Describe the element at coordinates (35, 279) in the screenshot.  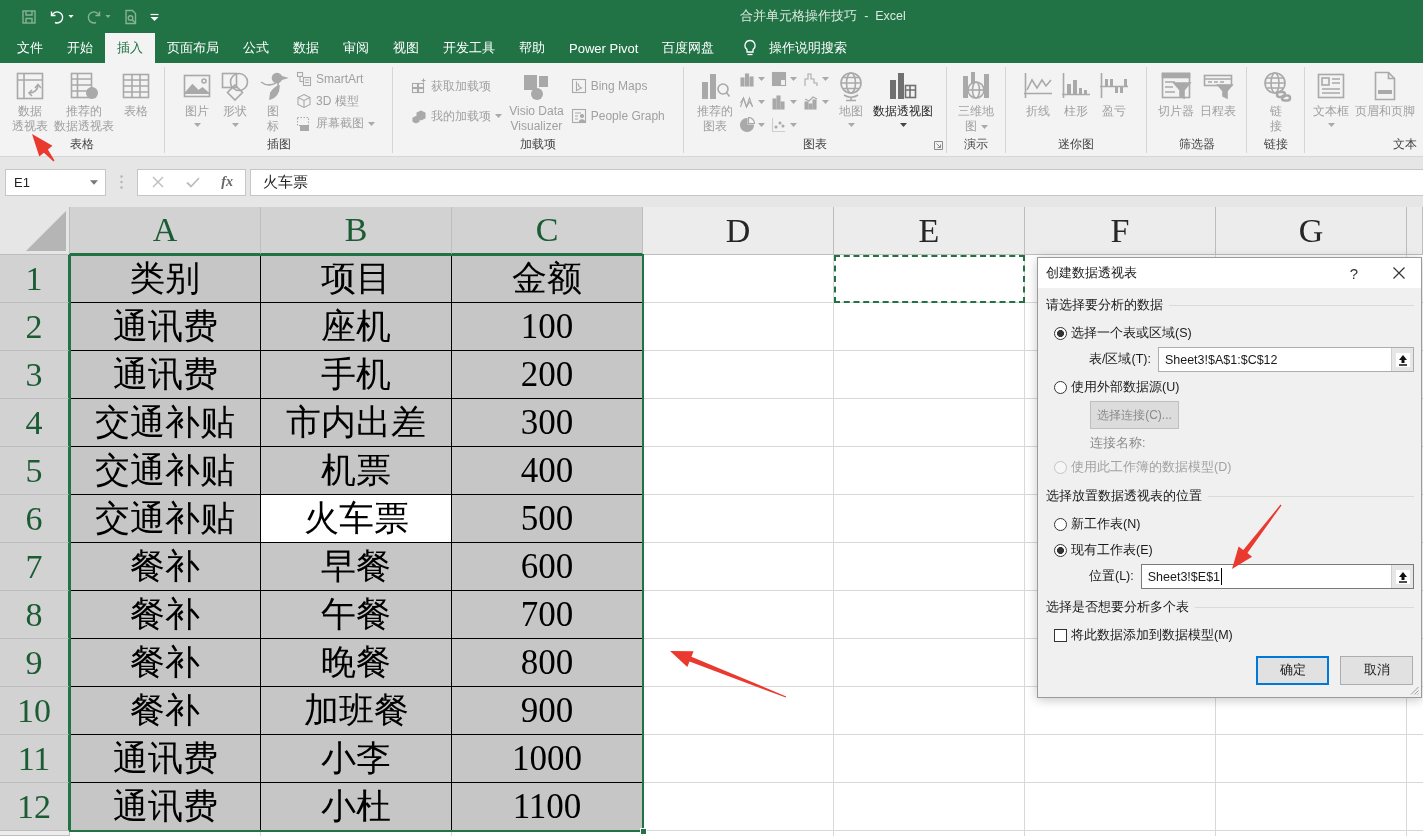
I see `row-header: 1` at that location.